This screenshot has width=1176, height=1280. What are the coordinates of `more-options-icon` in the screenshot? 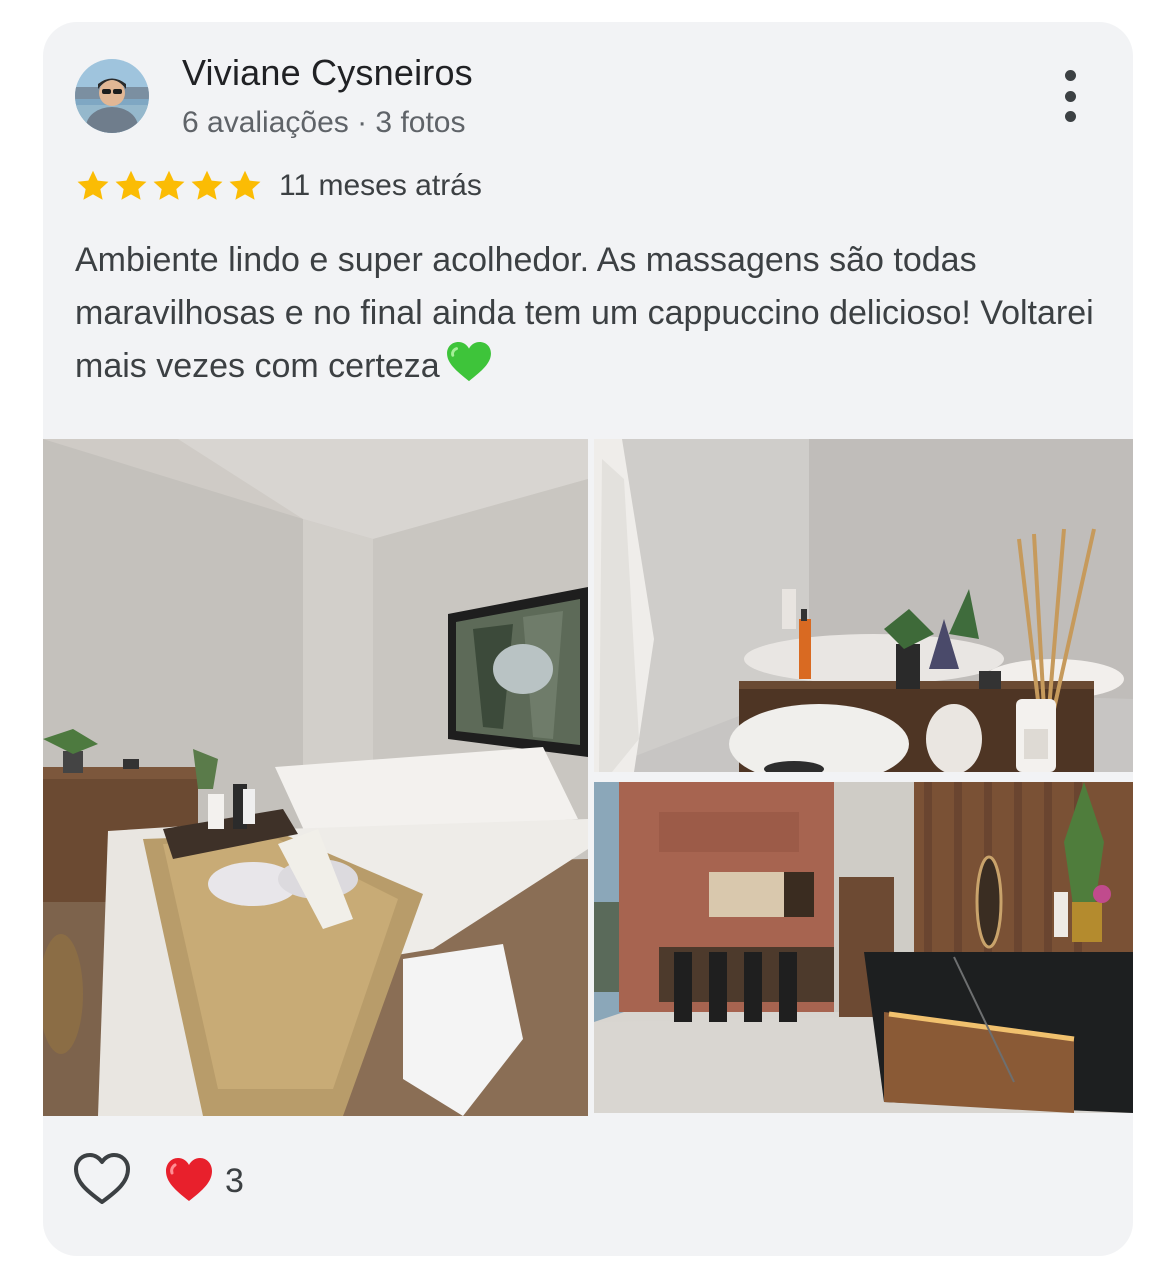 It's located at (1070, 96).